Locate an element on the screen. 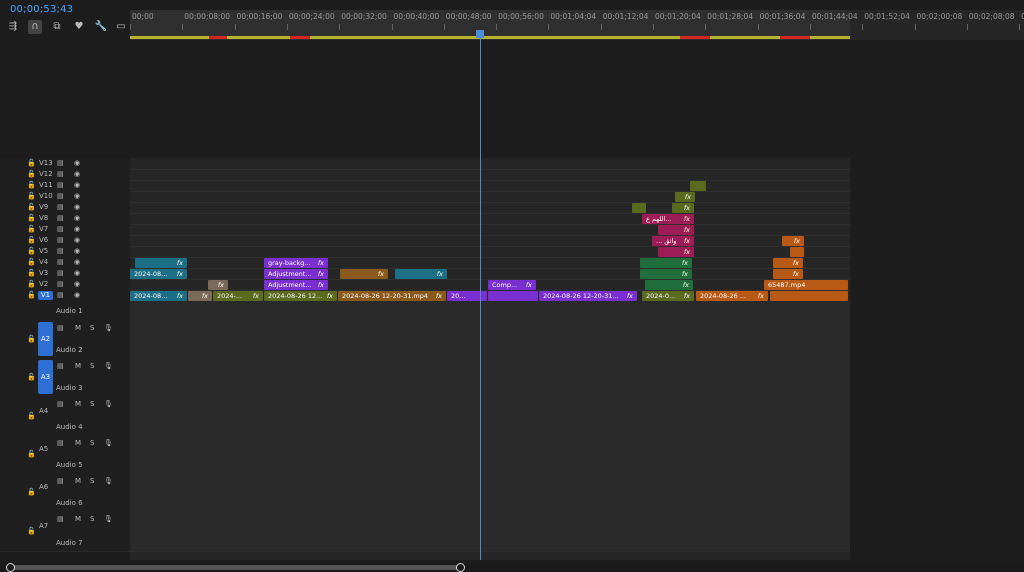 This screenshot has height=572, width=1024. audio-track-header: 🔓 A5 ▤ M S 🎙 Audio 5 is located at coordinates (65, 454).